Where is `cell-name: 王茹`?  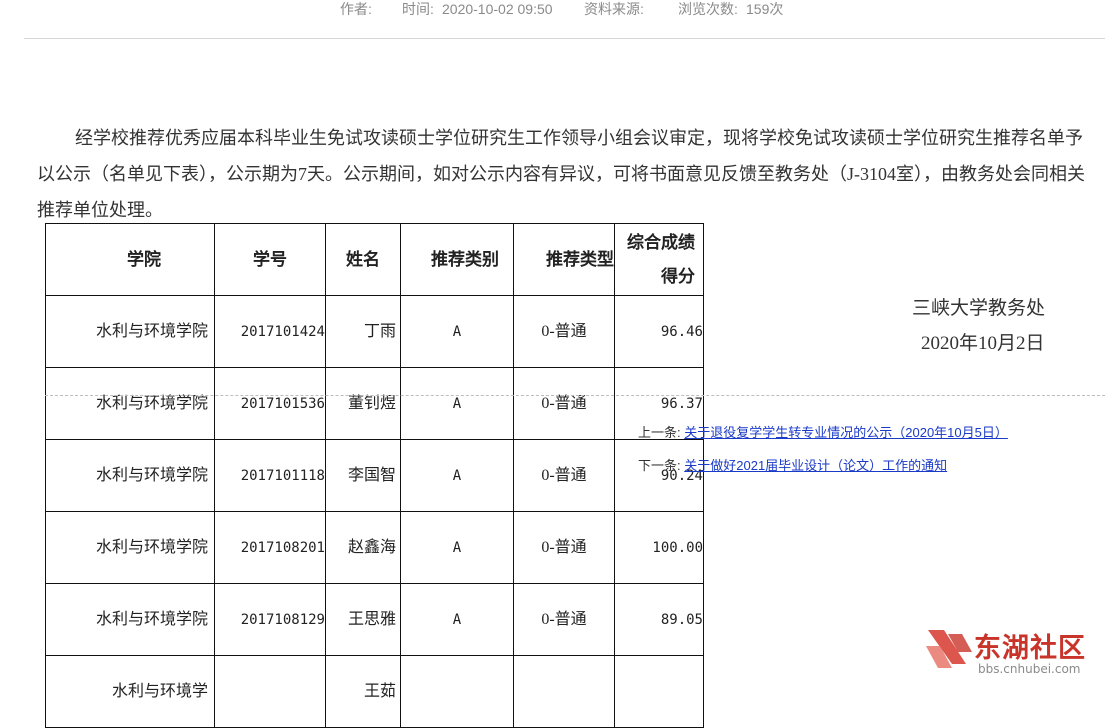
cell-name: 王茹 is located at coordinates (363, 691).